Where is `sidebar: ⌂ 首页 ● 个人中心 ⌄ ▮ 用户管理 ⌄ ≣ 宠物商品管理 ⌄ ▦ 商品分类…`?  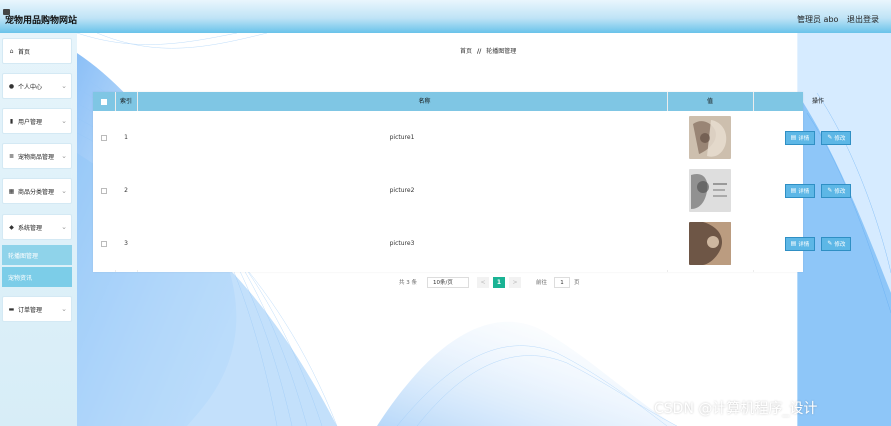
sidebar: ⌂ 首页 ● 个人中心 ⌄ ▮ 用户管理 ⌄ ≣ 宠物商品管理 ⌄ ▦ 商品分类… is located at coordinates (38, 229).